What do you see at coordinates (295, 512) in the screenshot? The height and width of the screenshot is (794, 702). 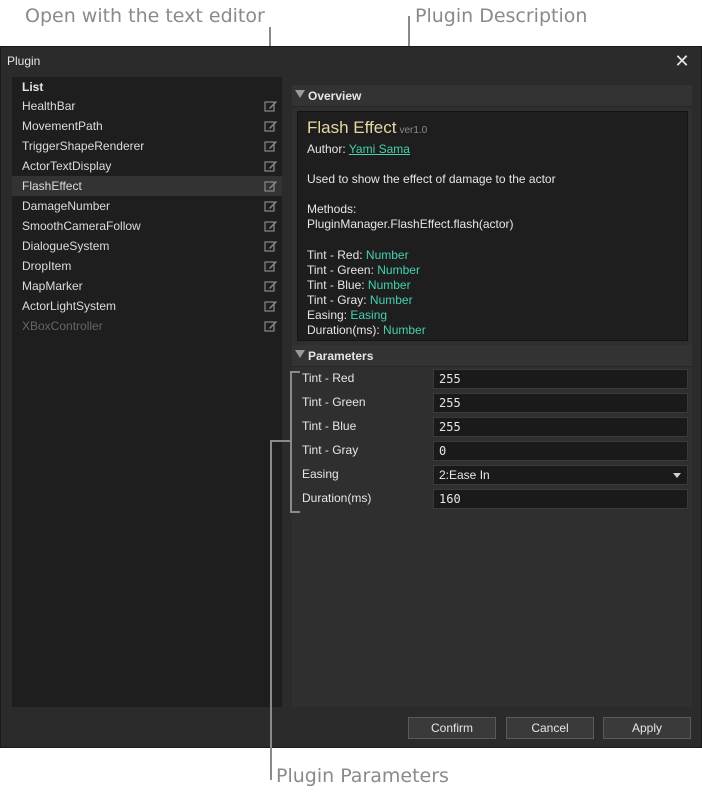 I see `callout-bracket-params-bottom` at bounding box center [295, 512].